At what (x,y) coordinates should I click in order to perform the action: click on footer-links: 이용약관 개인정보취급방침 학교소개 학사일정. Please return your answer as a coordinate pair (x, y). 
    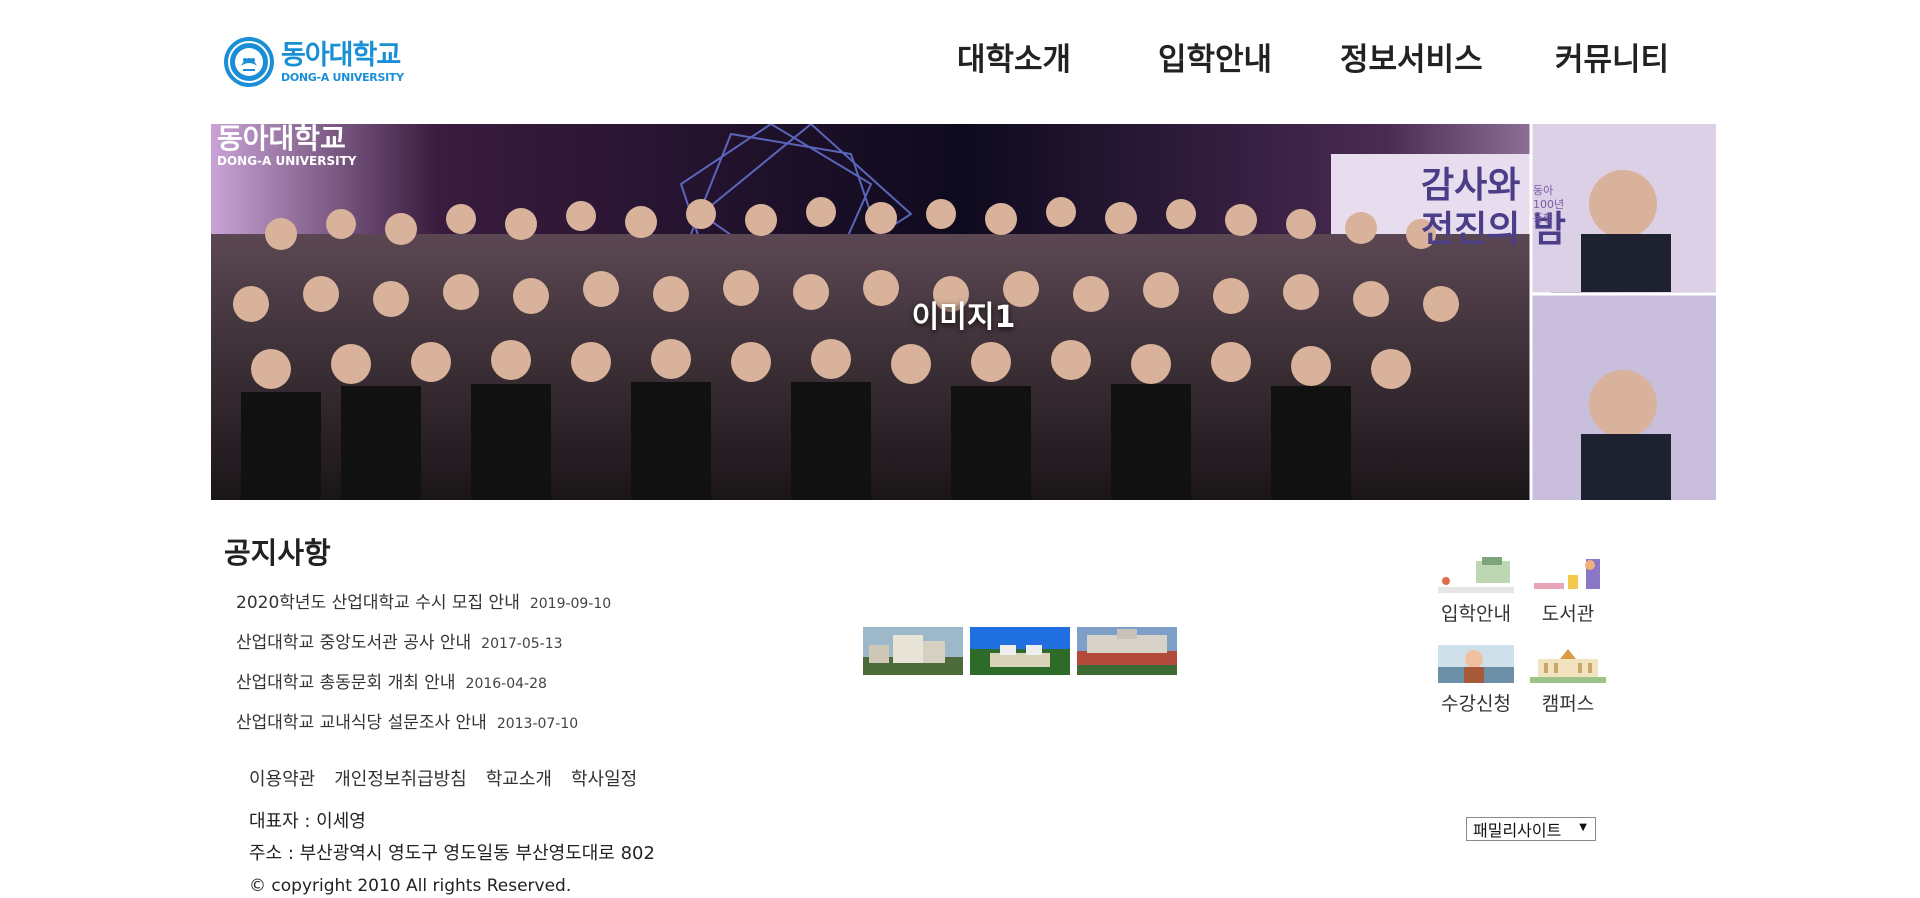
    Looking at the image, I should click on (443, 778).